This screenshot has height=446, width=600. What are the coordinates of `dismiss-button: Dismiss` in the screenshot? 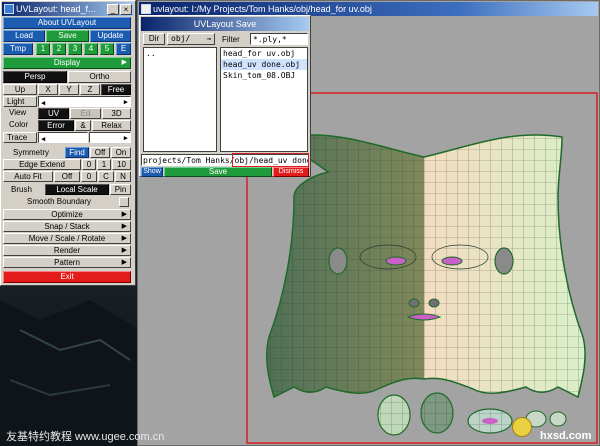 It's located at (291, 172).